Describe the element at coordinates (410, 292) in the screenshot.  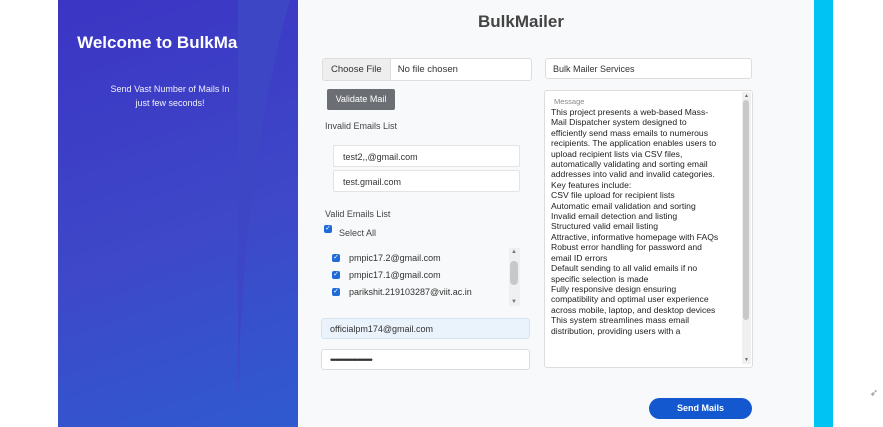
I see `valid-email-text: parikshit.219103287@viit.ac.in` at that location.